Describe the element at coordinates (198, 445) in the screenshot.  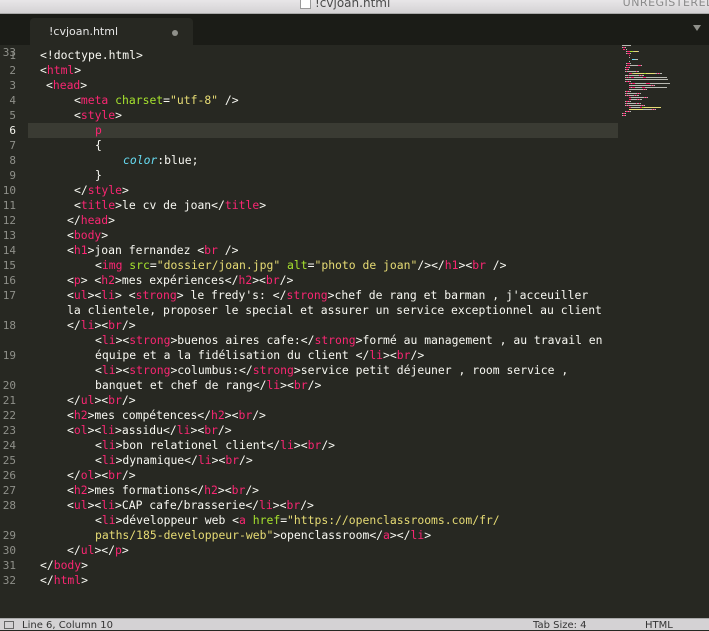
I see `code-token: >bon relationel client</` at that location.